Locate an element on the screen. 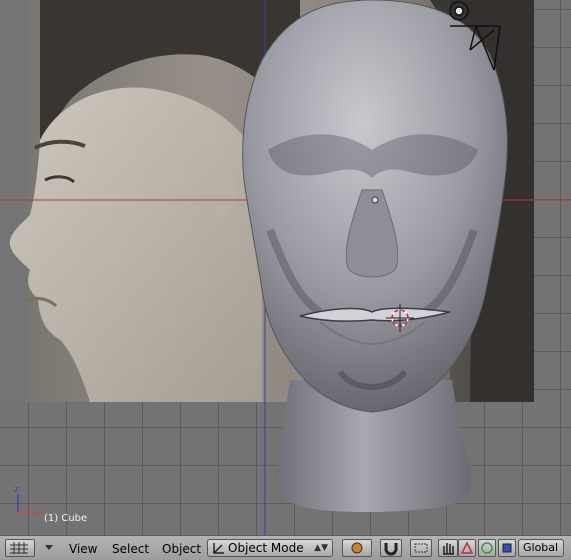  object-info-label: (1) Cube is located at coordinates (66, 518).